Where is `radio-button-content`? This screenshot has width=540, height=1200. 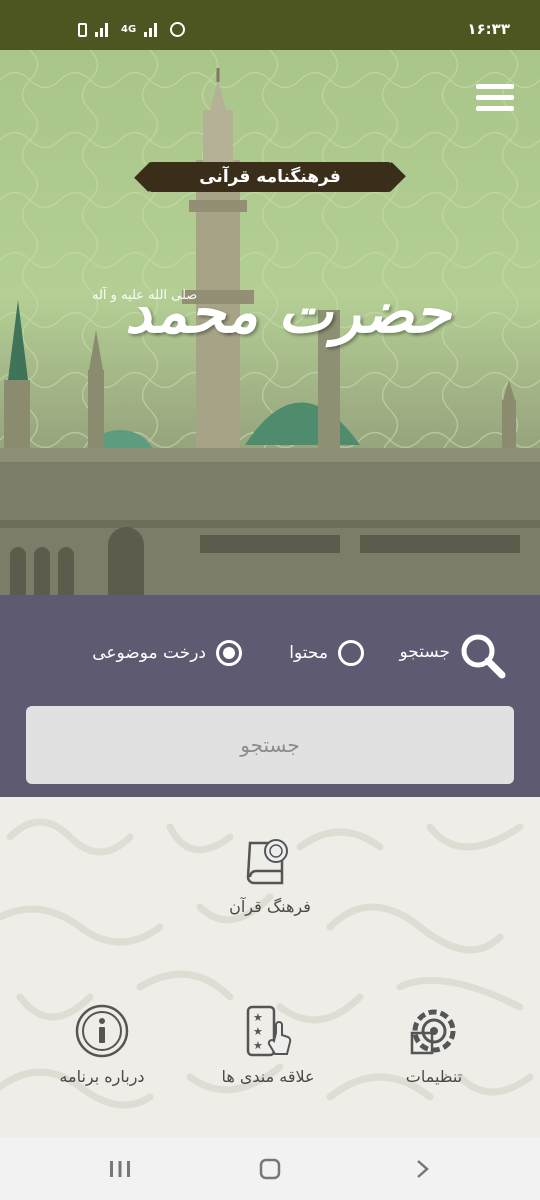
radio-button-content is located at coordinates (351, 653).